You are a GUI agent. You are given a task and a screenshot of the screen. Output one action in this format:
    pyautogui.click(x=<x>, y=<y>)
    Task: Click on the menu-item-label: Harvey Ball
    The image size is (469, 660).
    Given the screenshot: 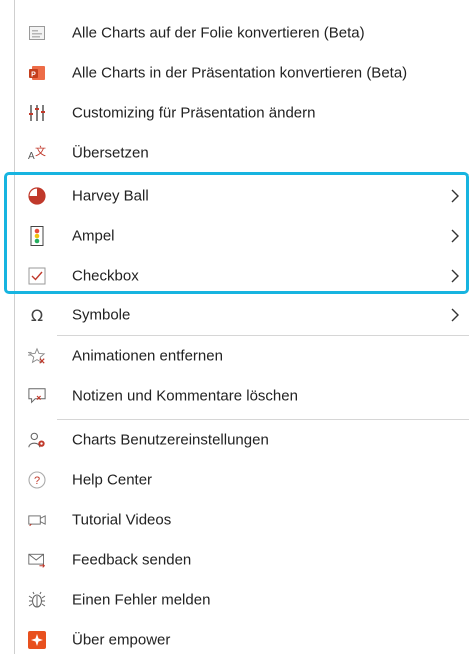 What is the action you would take?
    pyautogui.click(x=110, y=196)
    